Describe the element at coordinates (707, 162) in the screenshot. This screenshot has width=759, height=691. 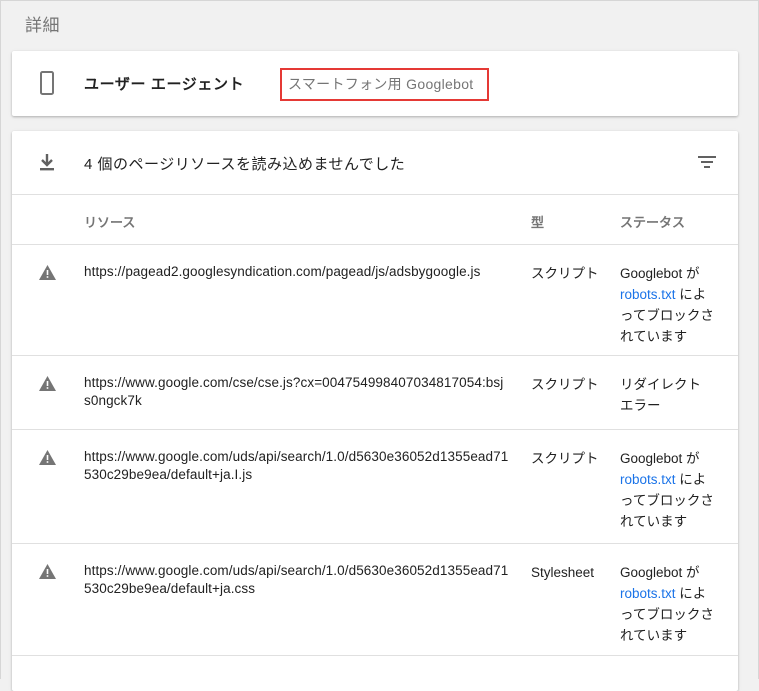
I see `filter-icon` at that location.